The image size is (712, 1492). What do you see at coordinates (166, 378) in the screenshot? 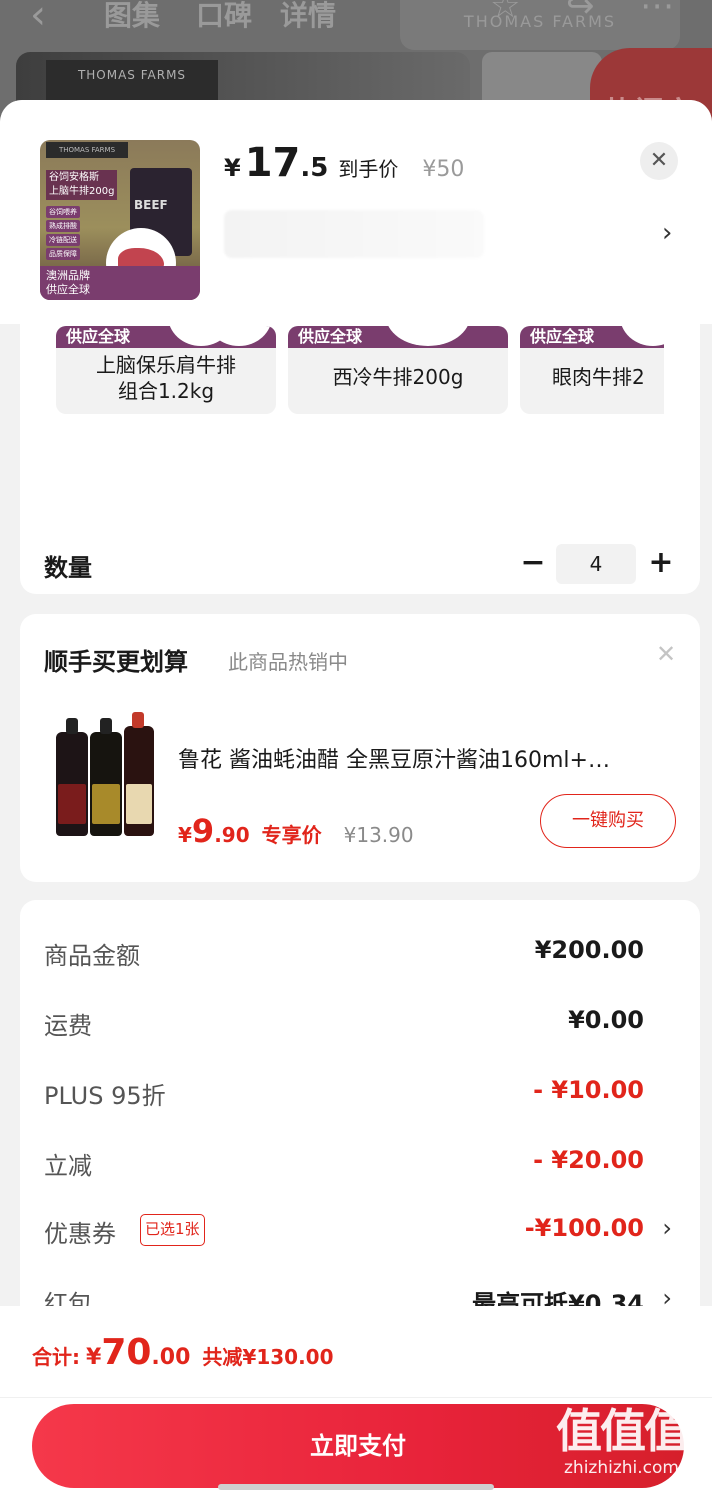
I see `spec-option-name: 上脑保乐肩牛排 组合1.2kg` at bounding box center [166, 378].